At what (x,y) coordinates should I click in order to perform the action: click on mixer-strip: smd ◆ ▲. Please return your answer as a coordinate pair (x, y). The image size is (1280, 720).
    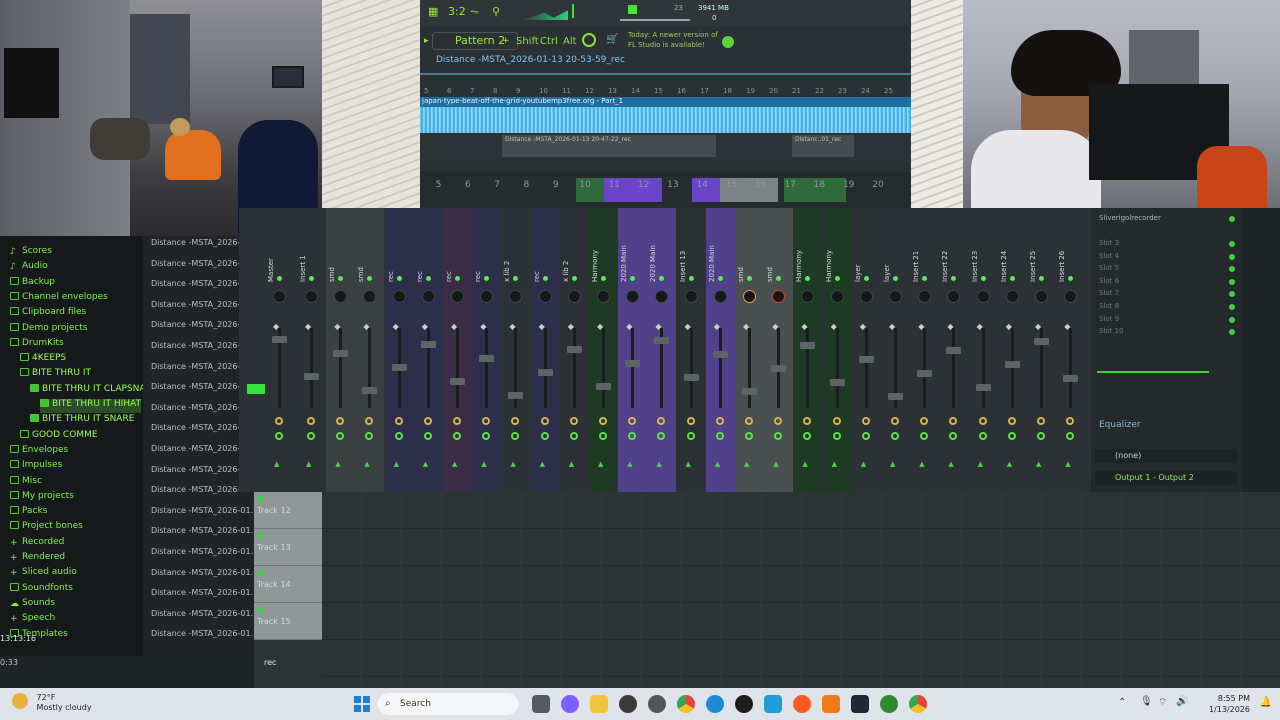
    Looking at the image, I should click on (779, 350).